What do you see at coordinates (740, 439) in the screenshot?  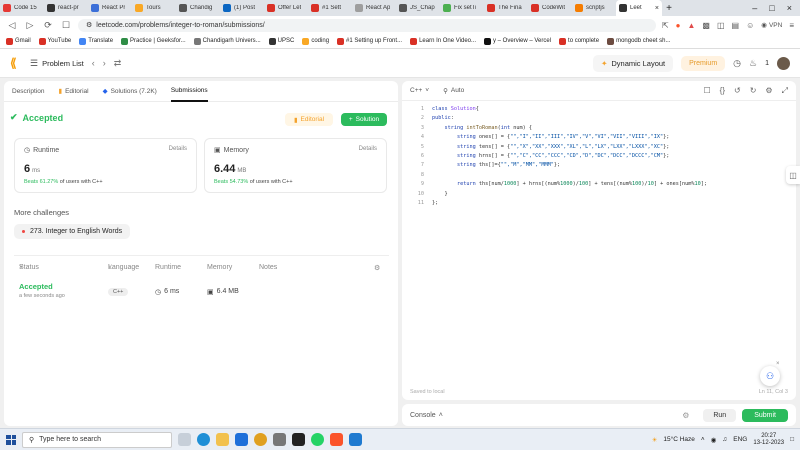 I see `language-indicator: ENG` at bounding box center [740, 439].